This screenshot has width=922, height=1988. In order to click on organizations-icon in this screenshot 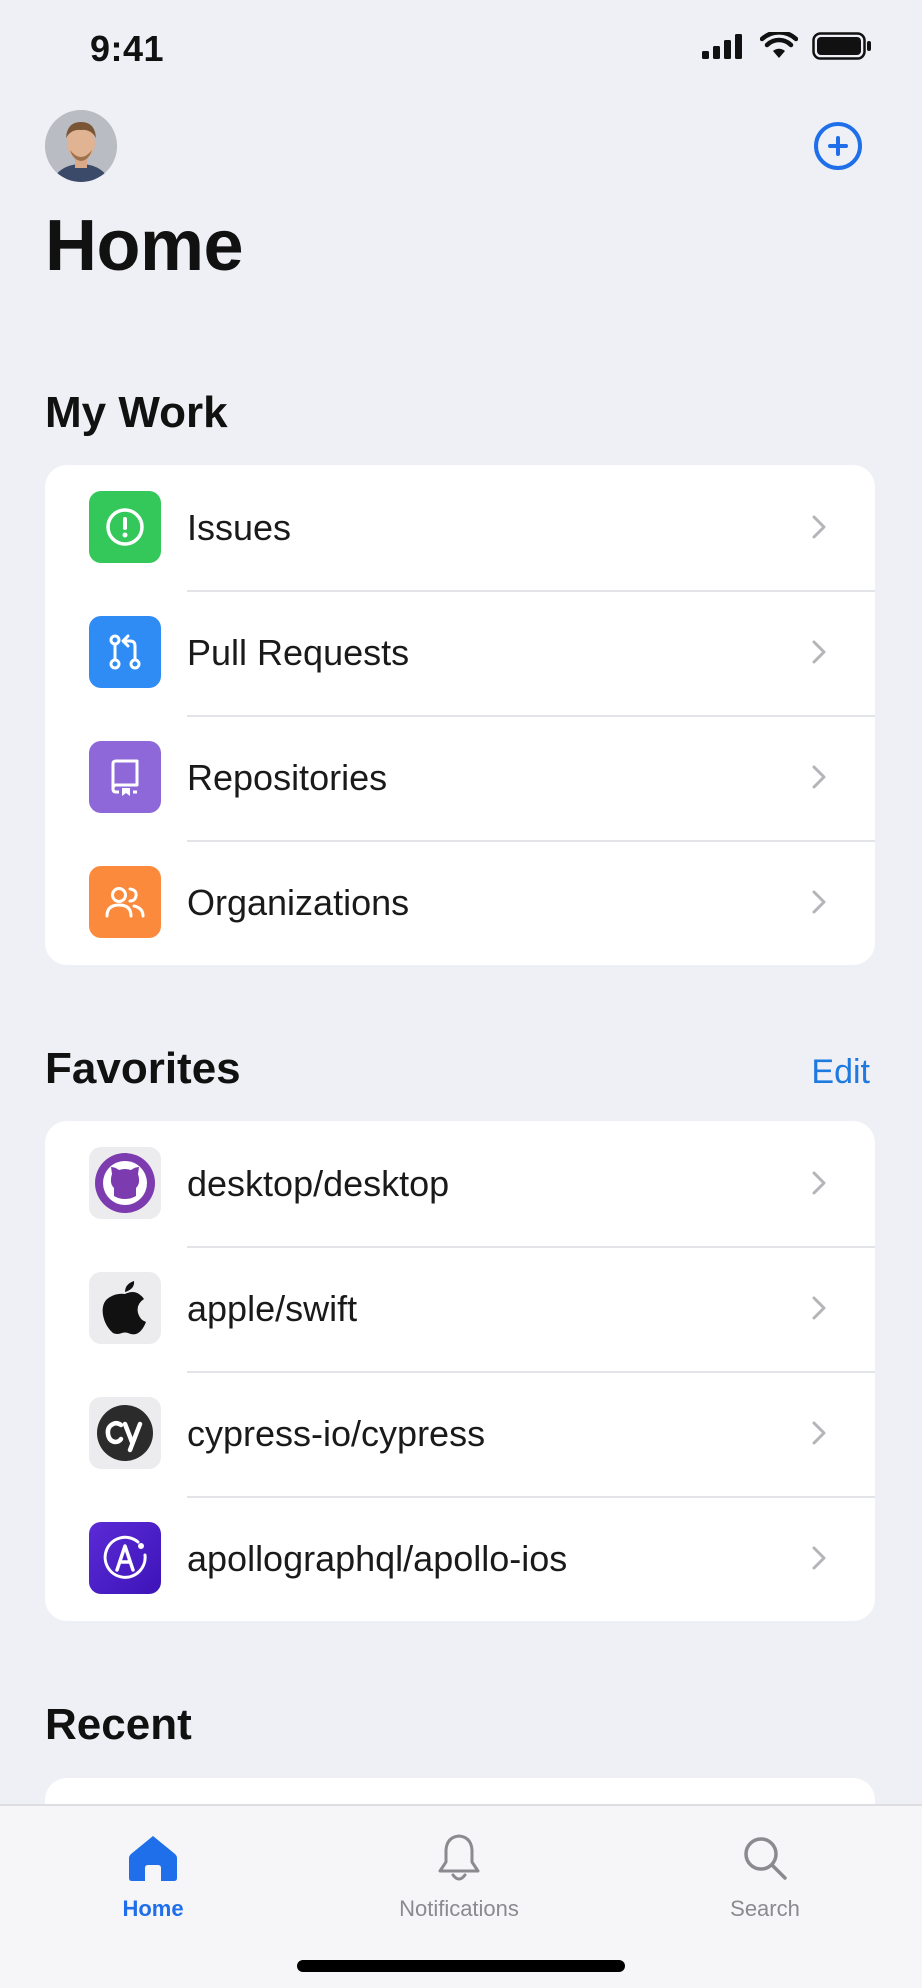, I will do `click(125, 902)`.